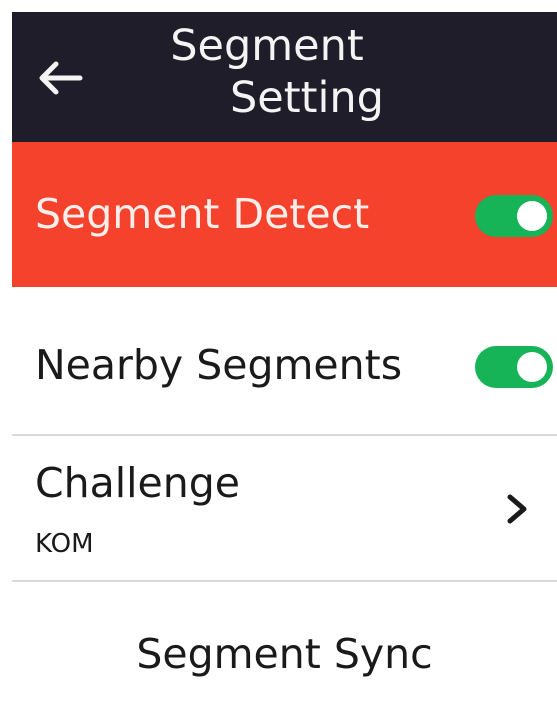 This screenshot has width=557, height=724. What do you see at coordinates (64, 544) in the screenshot?
I see `challenge-value: KOM` at bounding box center [64, 544].